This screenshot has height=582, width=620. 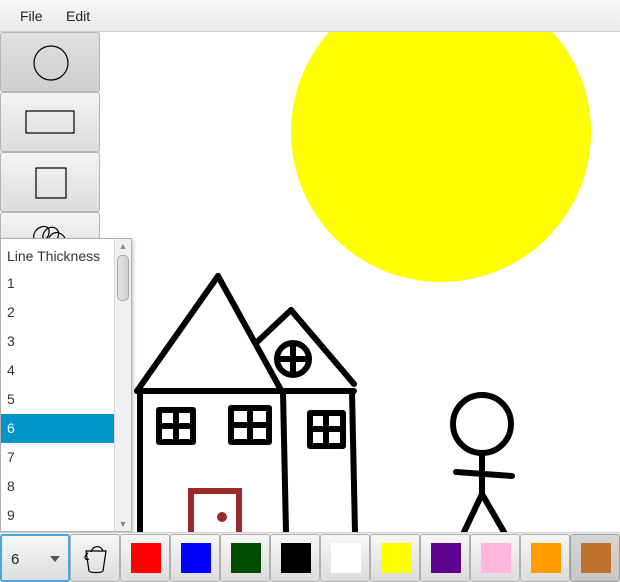 I want to click on color-black-button, so click(x=295, y=558).